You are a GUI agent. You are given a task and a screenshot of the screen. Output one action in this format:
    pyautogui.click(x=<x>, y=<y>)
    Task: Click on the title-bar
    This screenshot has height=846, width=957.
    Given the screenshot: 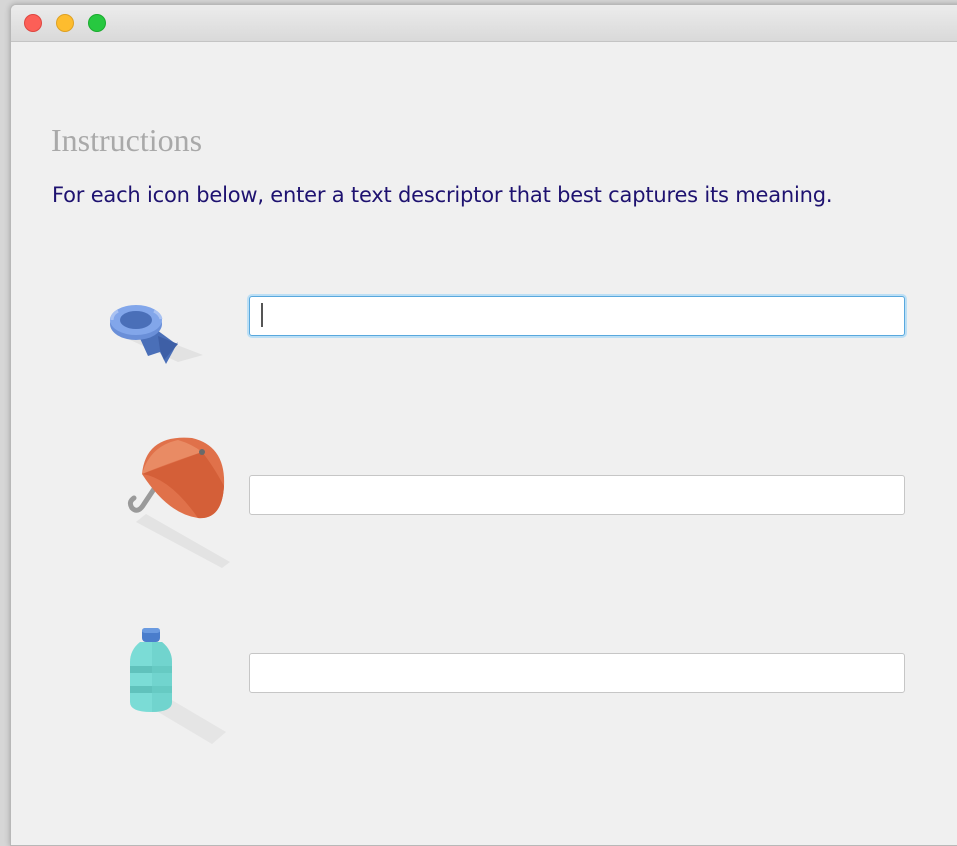 What is the action you would take?
    pyautogui.click(x=484, y=23)
    